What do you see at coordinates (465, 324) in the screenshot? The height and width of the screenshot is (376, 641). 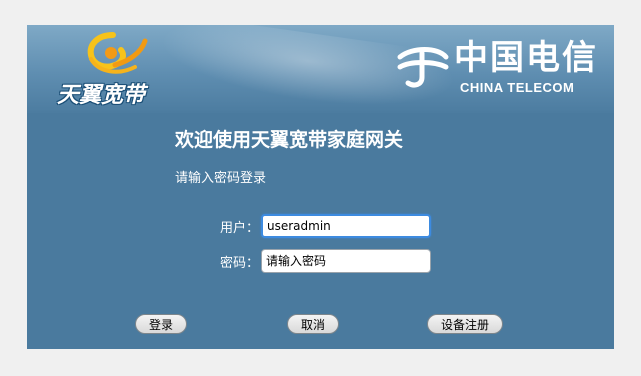 I see `device-register-button: 设备注册` at bounding box center [465, 324].